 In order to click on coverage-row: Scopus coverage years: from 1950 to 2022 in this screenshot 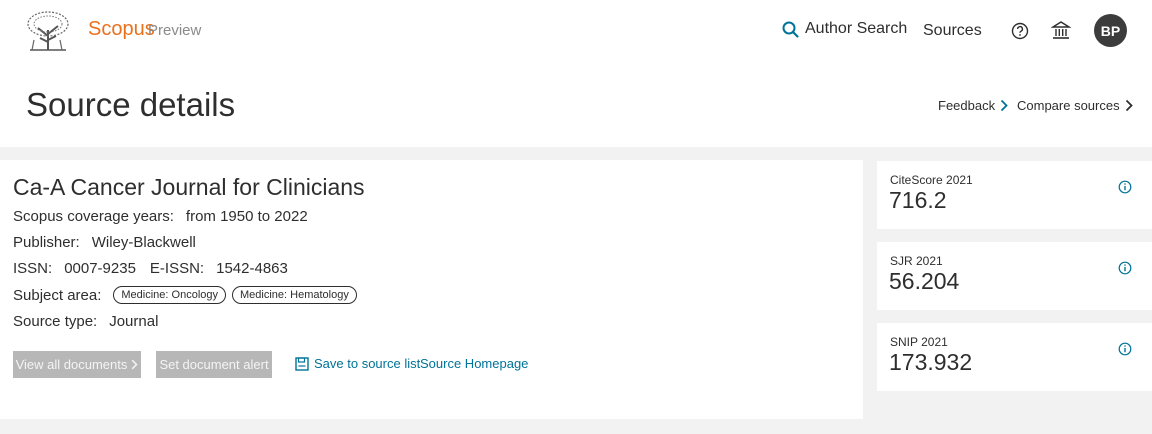, I will do `click(167, 216)`.